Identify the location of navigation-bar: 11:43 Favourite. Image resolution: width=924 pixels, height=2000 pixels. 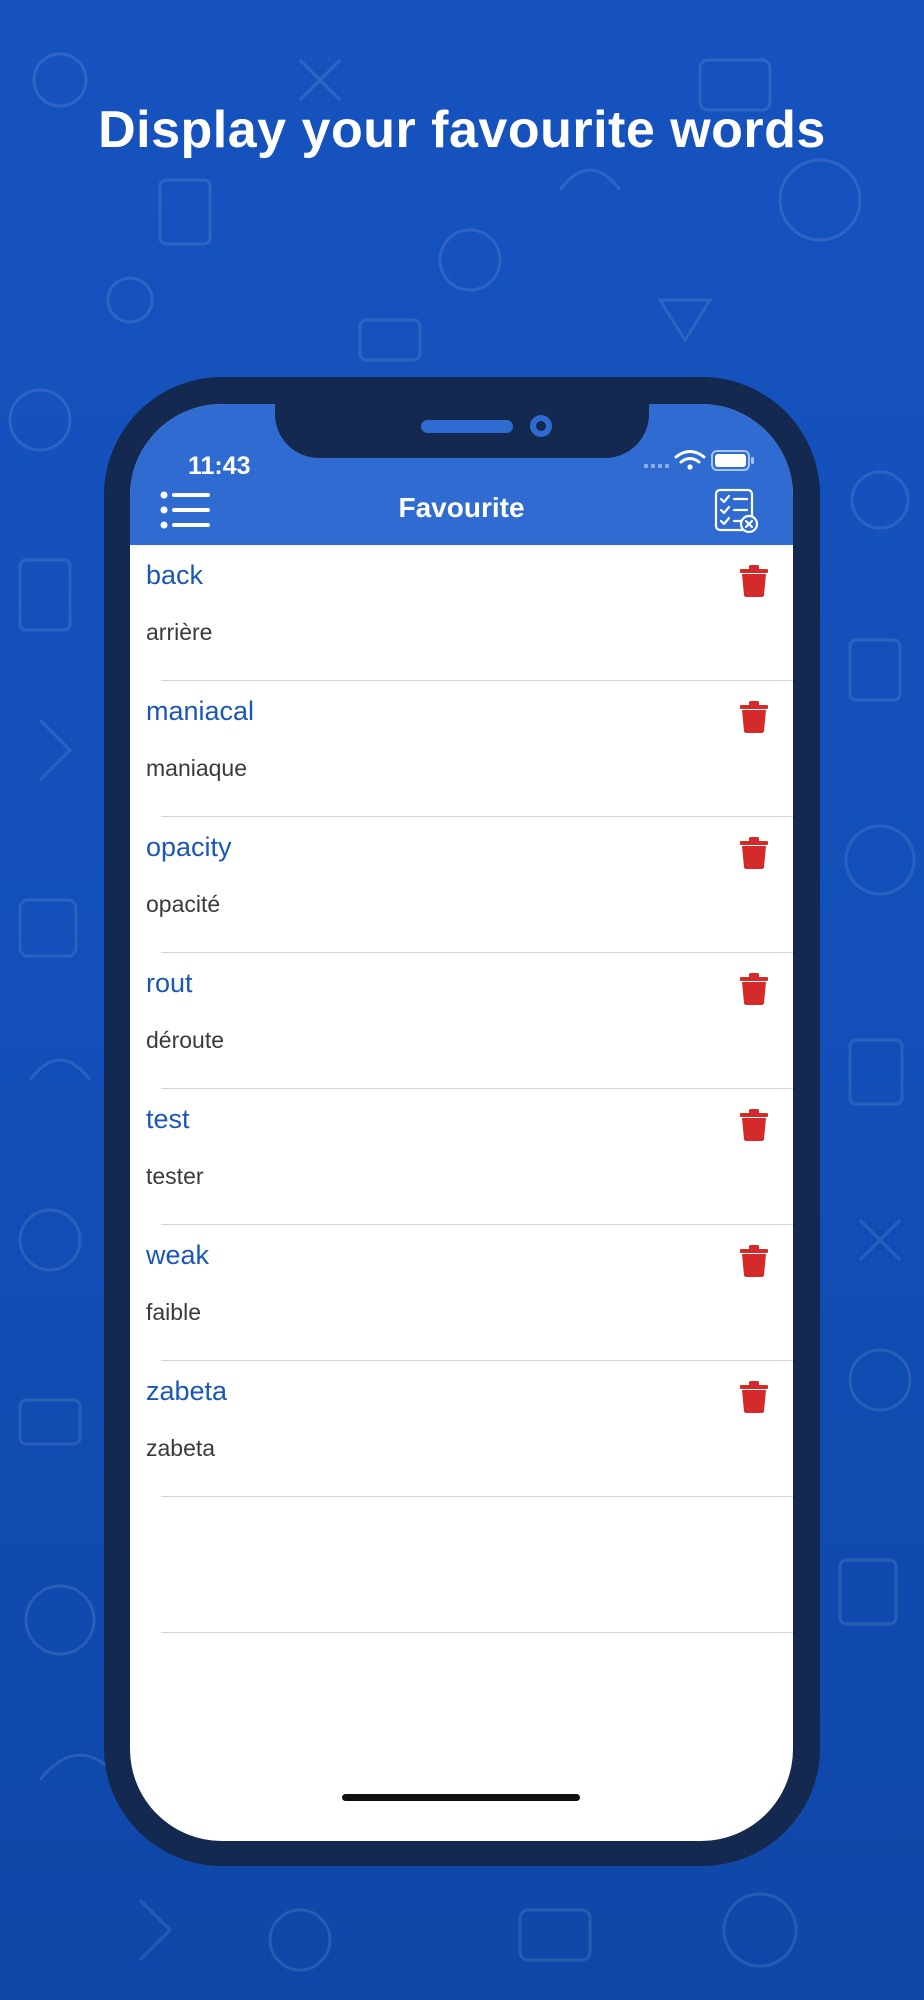
(461, 474).